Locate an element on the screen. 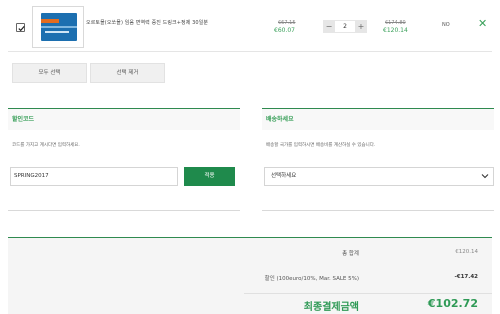  unit-price-original: €67.15 is located at coordinates (287, 23).